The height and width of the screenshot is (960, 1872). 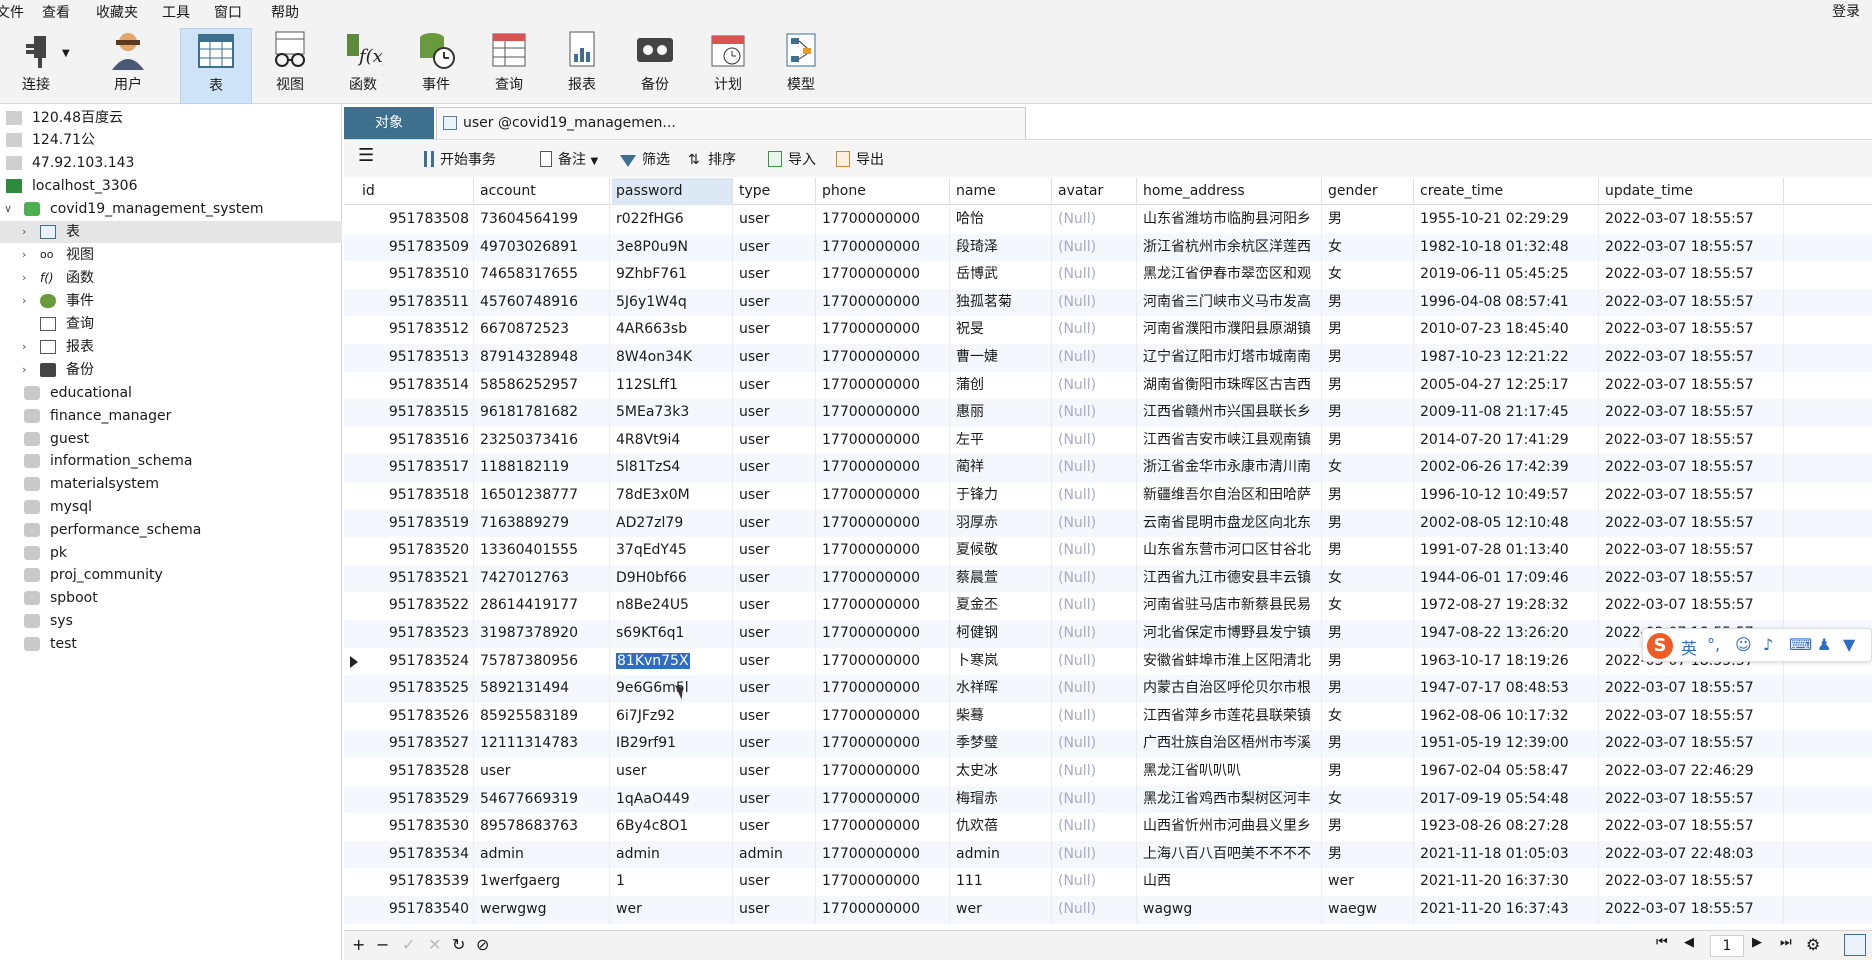 I want to click on table-cell-account: 58586252957, so click(x=543, y=385).